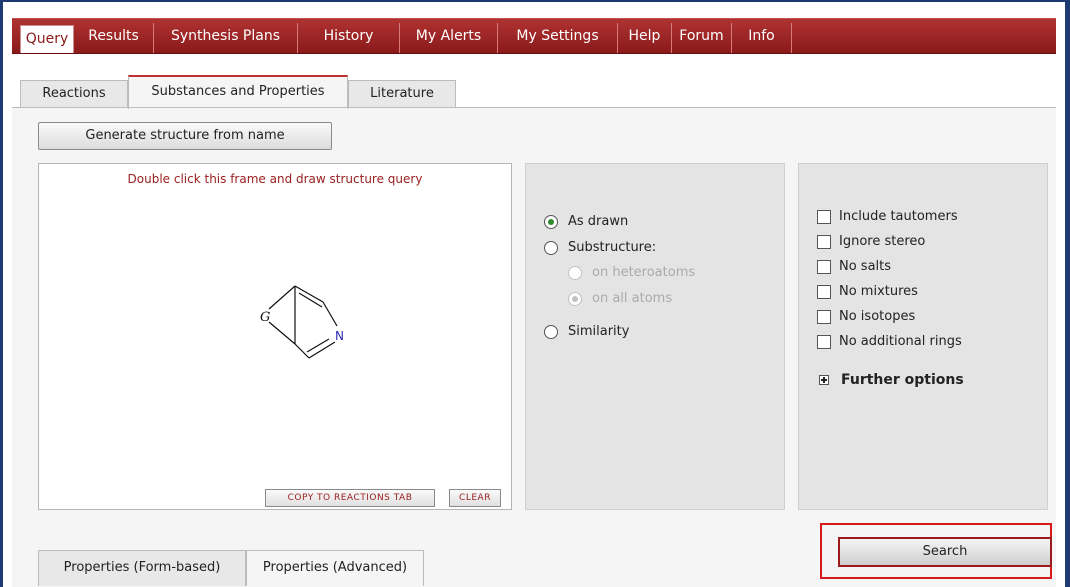 Image resolution: width=1070 pixels, height=587 pixels. I want to click on tab-properties-advanced: Properties (Advanced), so click(335, 568).